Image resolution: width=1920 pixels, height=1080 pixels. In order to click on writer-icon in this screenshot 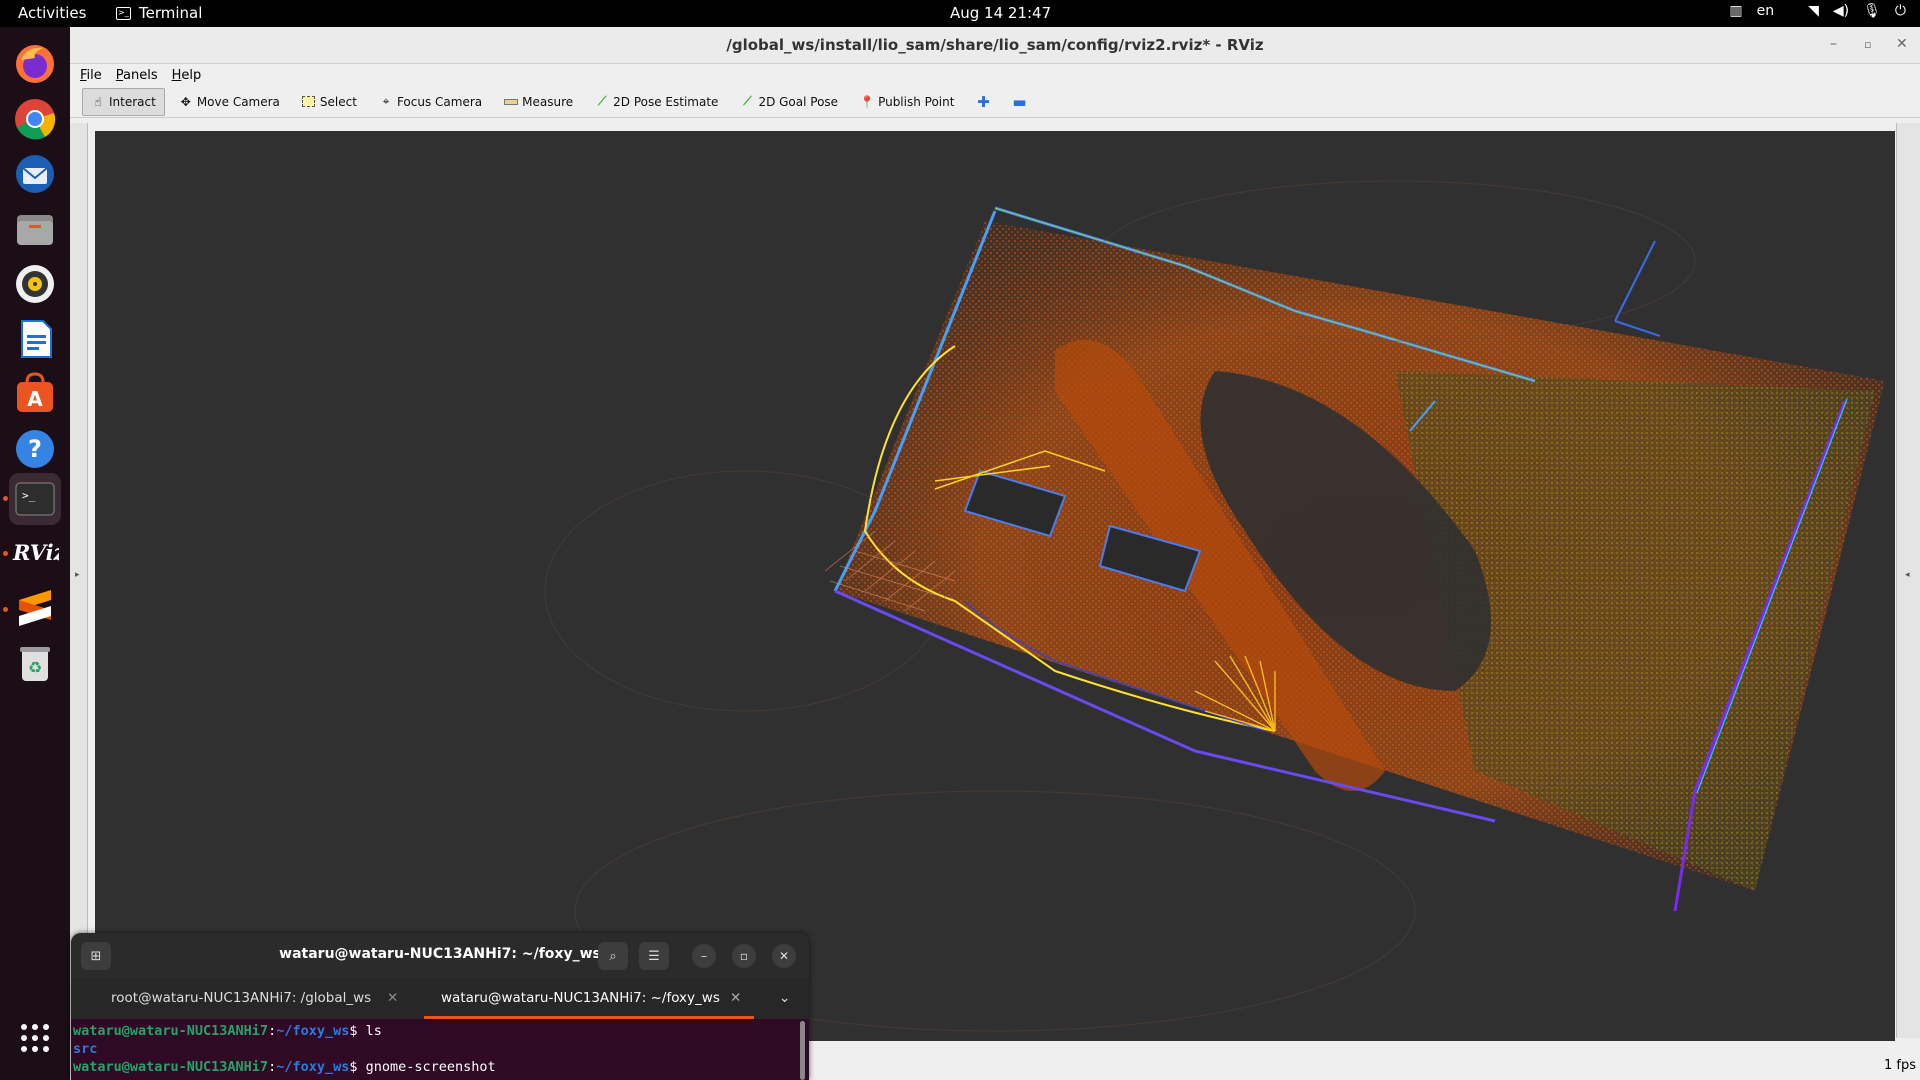, I will do `click(35, 339)`.